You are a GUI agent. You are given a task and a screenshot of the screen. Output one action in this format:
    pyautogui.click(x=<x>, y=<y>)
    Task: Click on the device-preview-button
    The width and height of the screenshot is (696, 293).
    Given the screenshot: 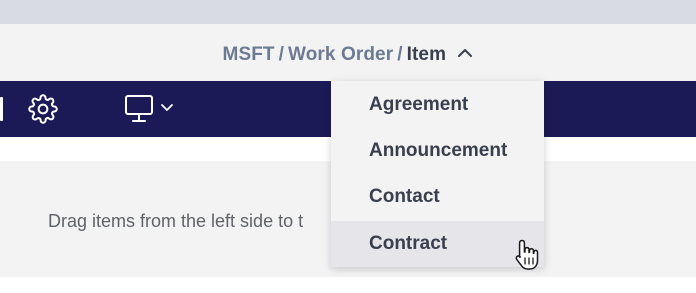 What is the action you would take?
    pyautogui.click(x=150, y=109)
    